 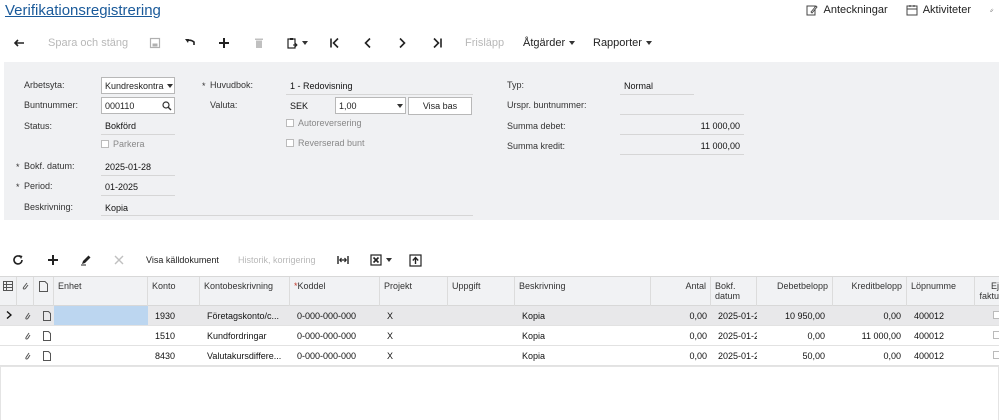 What do you see at coordinates (793, 315) in the screenshot?
I see `cell-debit: 10 950,00` at bounding box center [793, 315].